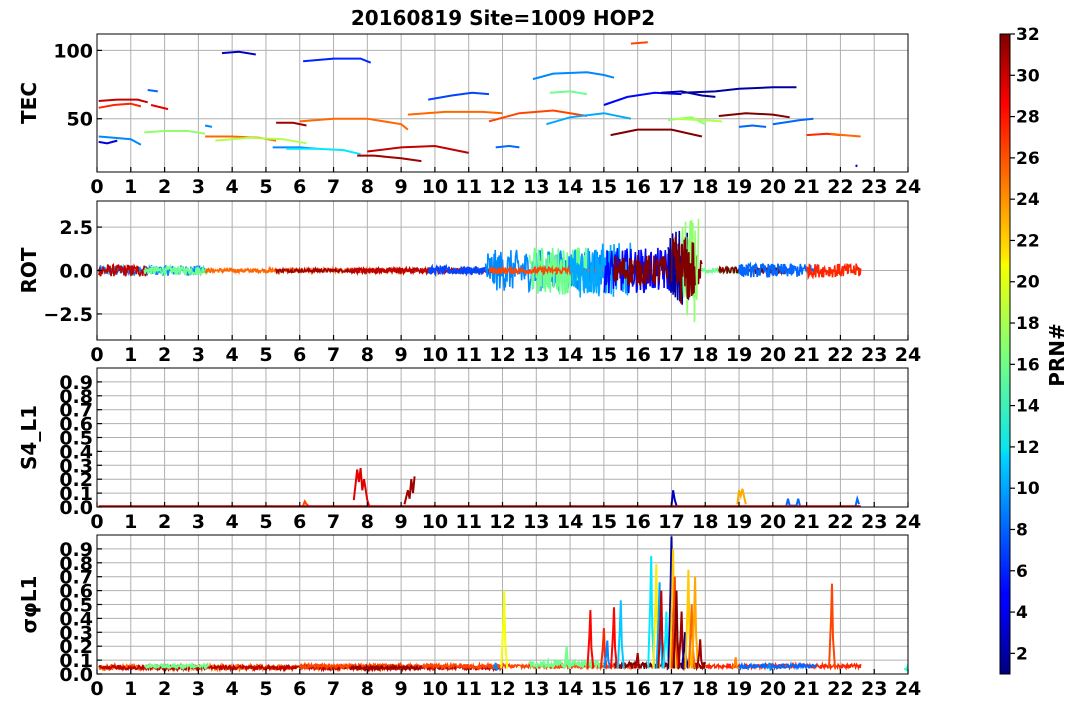  Describe the element at coordinates (1028, 324) in the screenshot. I see `colorbar-tick-label: 18` at that location.